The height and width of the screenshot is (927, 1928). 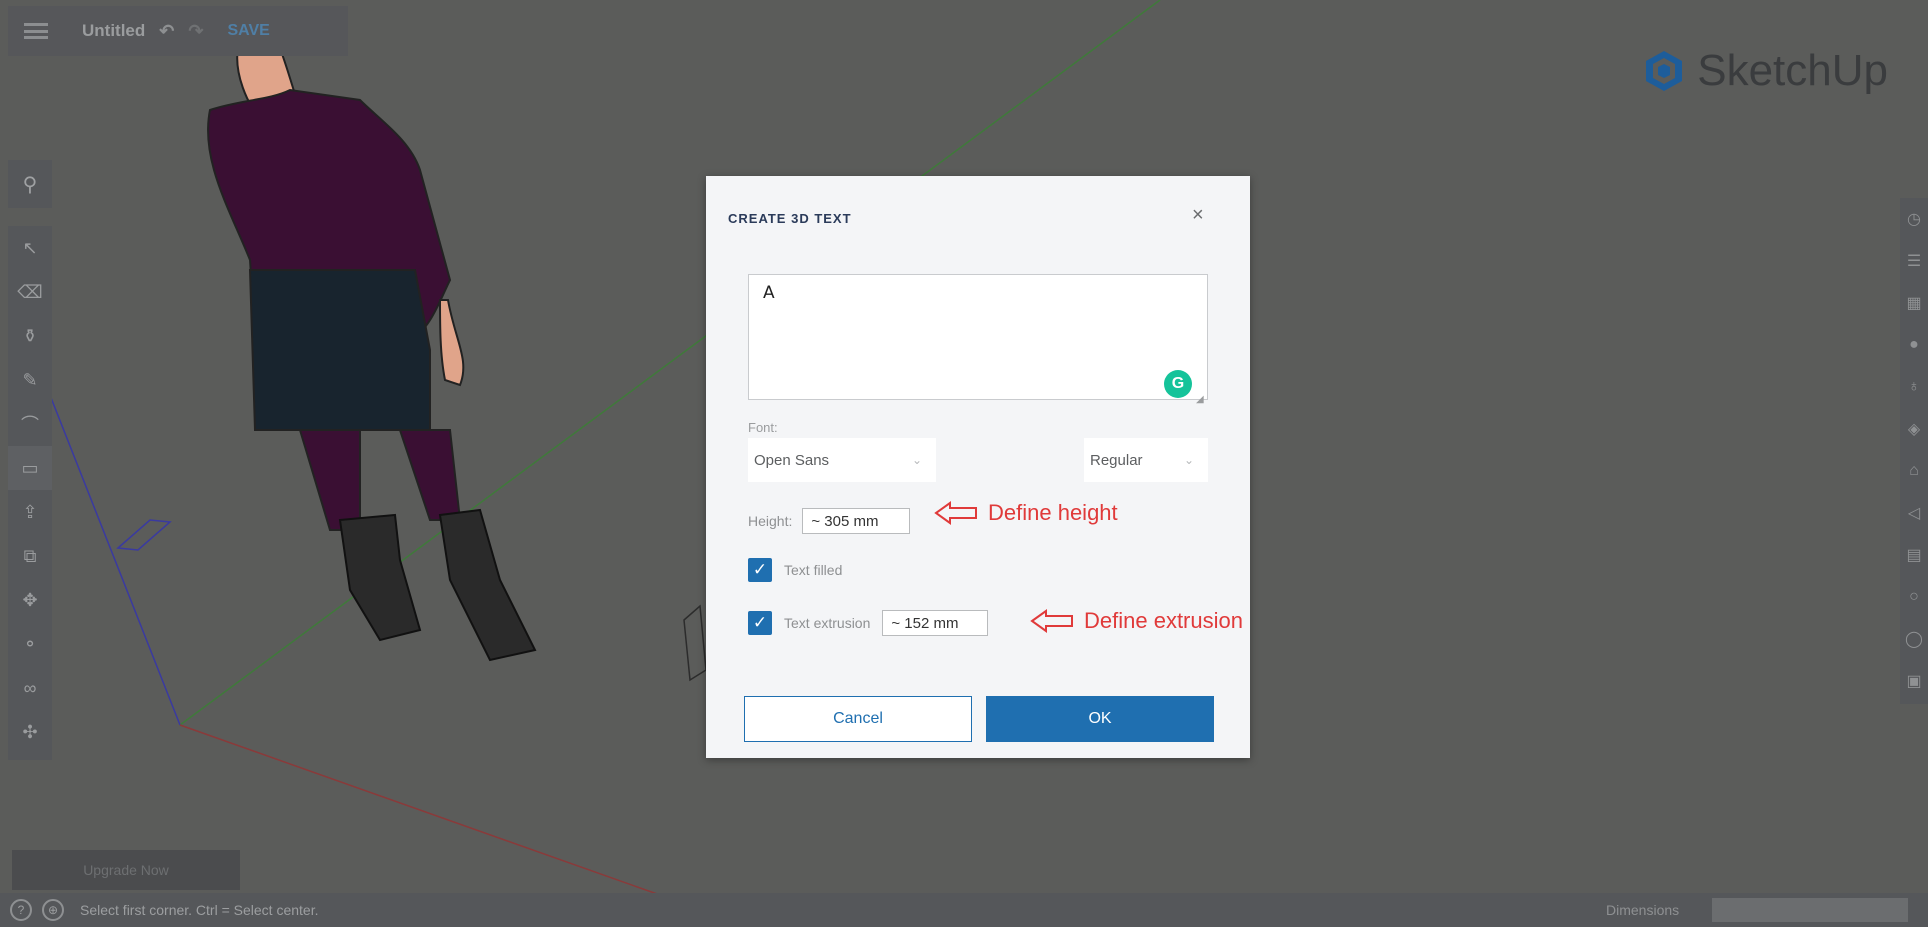 What do you see at coordinates (1810, 910) in the screenshot?
I see `dimensions-input` at bounding box center [1810, 910].